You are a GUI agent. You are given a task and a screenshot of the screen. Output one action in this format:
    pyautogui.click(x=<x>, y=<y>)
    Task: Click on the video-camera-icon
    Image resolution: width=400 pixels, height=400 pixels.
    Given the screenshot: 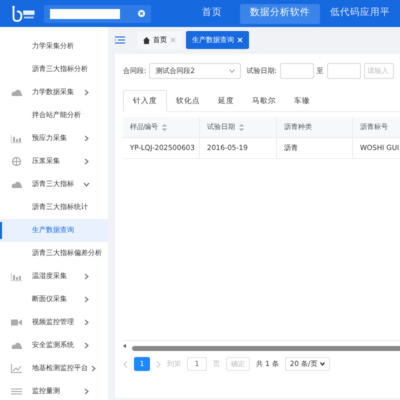 What is the action you would take?
    pyautogui.click(x=16, y=322)
    